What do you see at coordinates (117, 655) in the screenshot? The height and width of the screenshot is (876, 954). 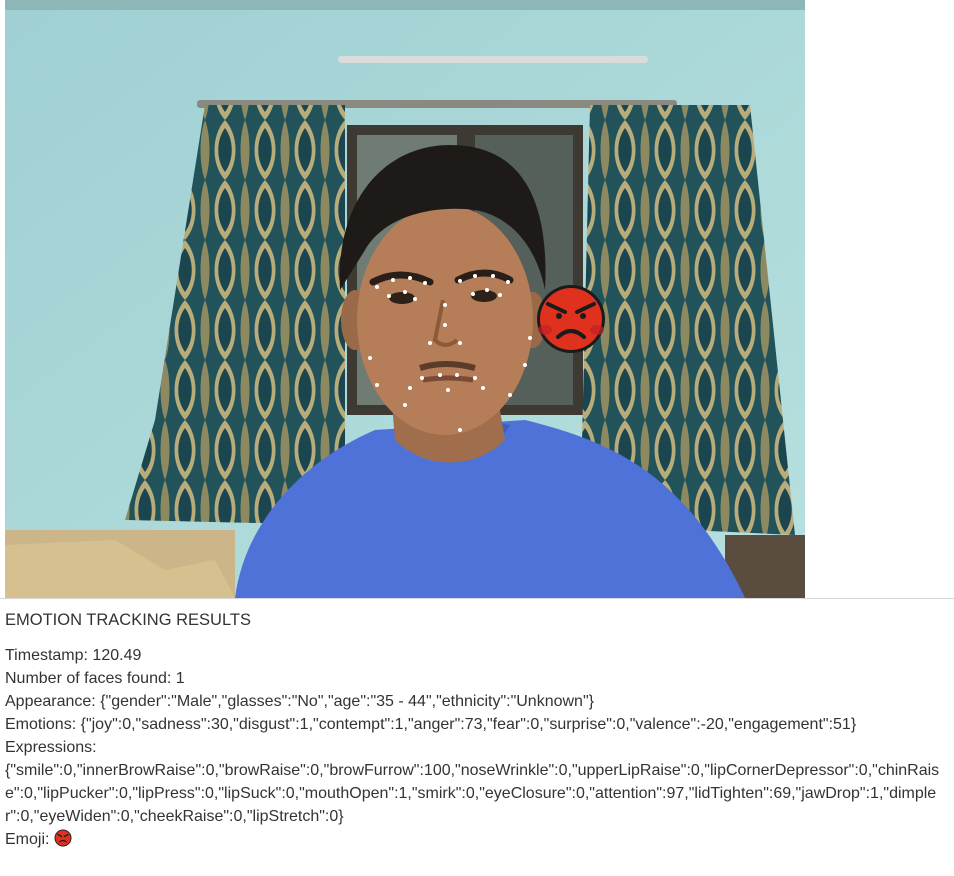 I see `timestamp-value: 120.49` at bounding box center [117, 655].